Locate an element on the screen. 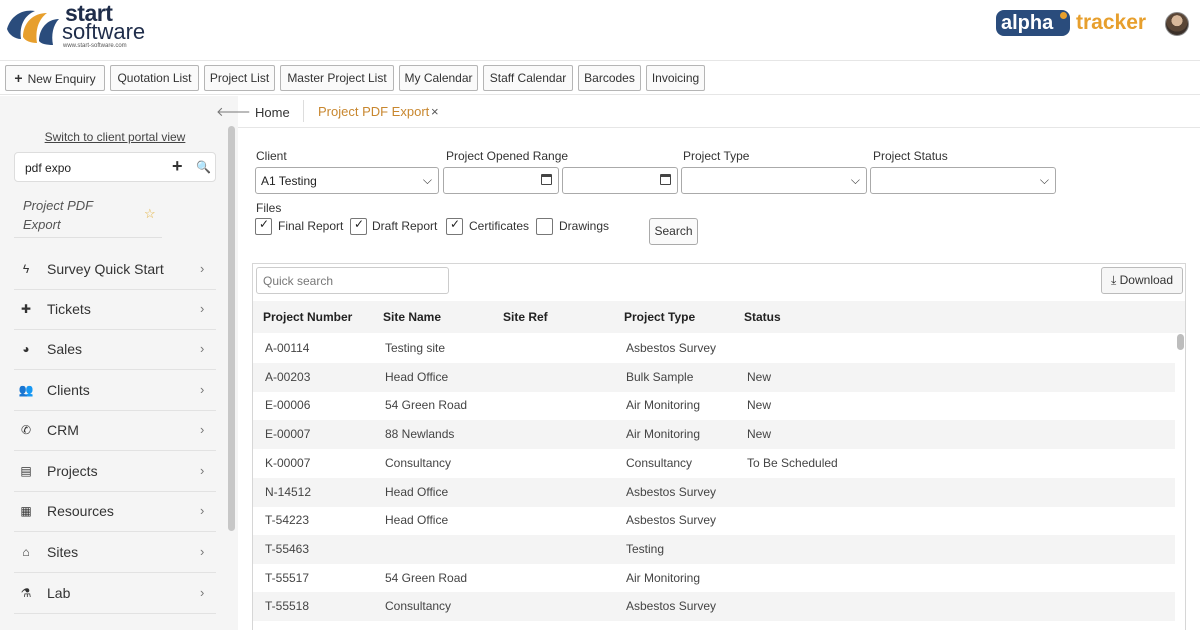 The image size is (1200, 630). sidebar-item-crm: ✆ CRM › is located at coordinates (115, 431).